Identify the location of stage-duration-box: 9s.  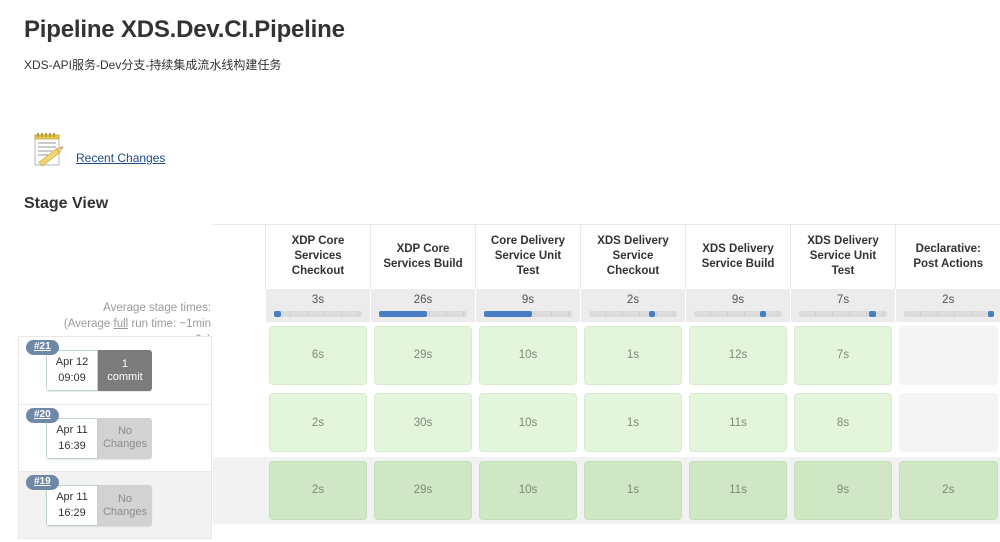
(843, 490).